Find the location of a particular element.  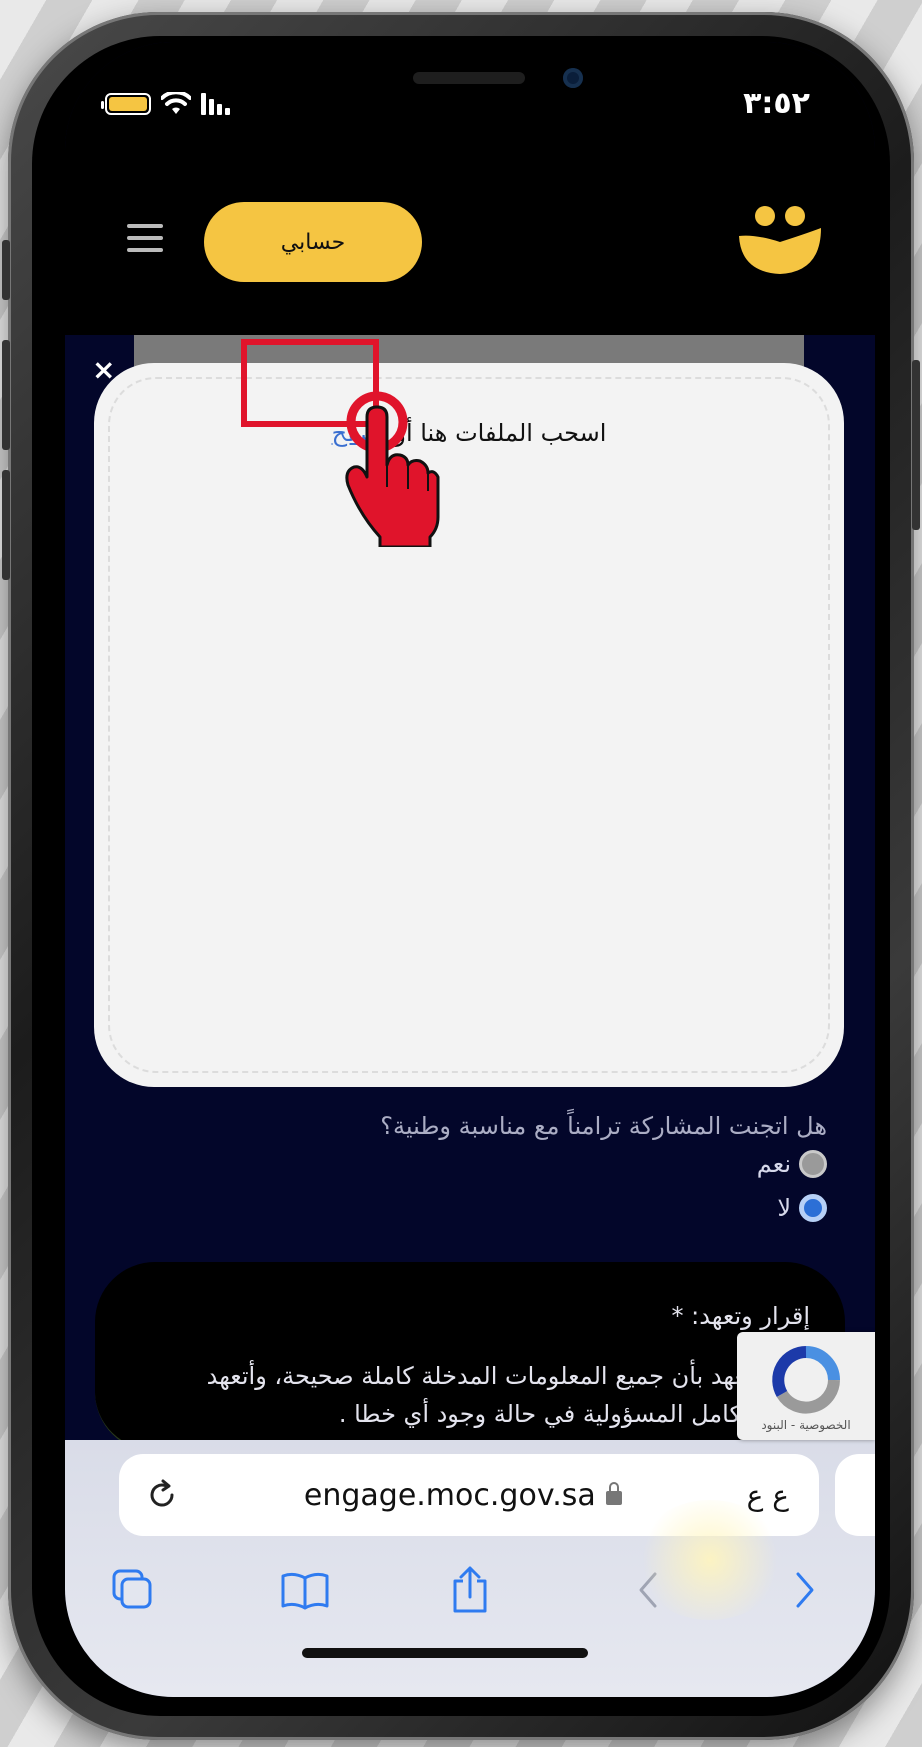

power-button is located at coordinates (916, 445).